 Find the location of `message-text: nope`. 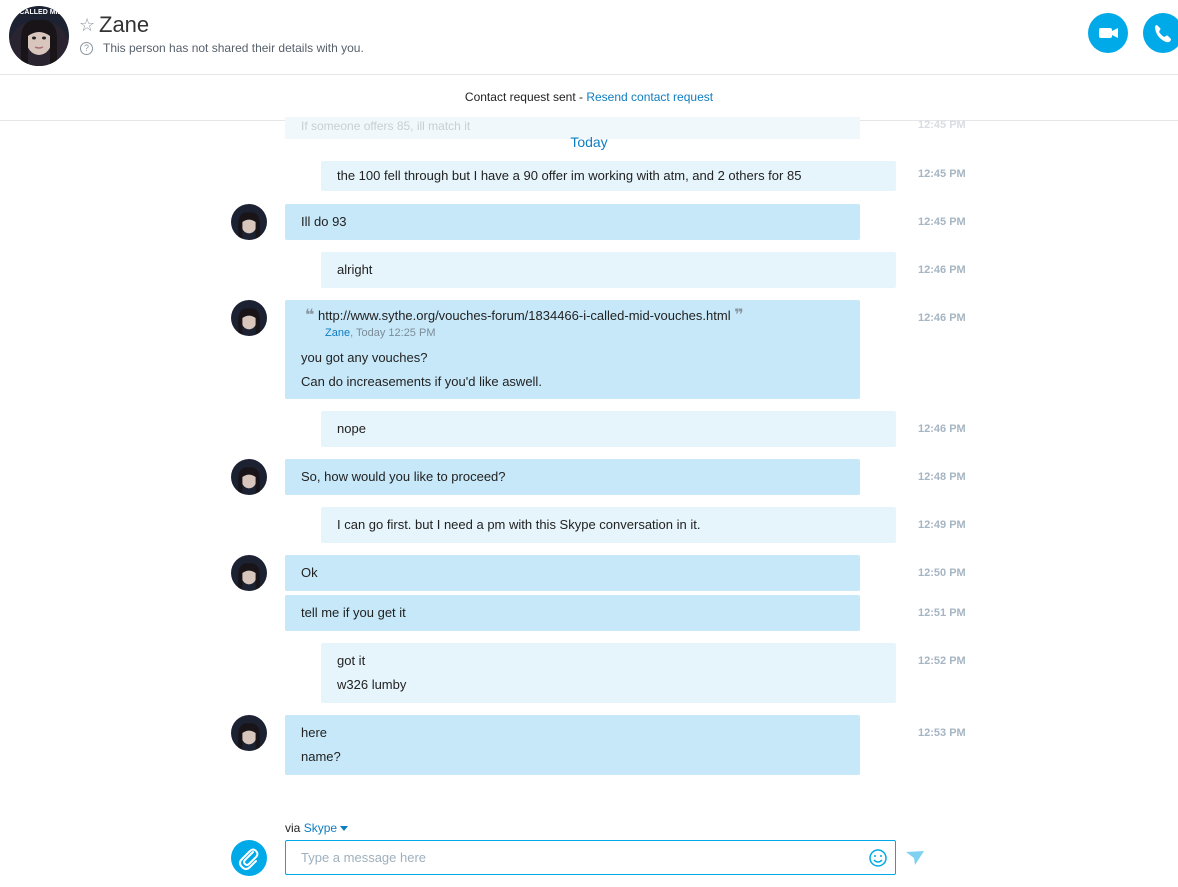

message-text: nope is located at coordinates (351, 428).